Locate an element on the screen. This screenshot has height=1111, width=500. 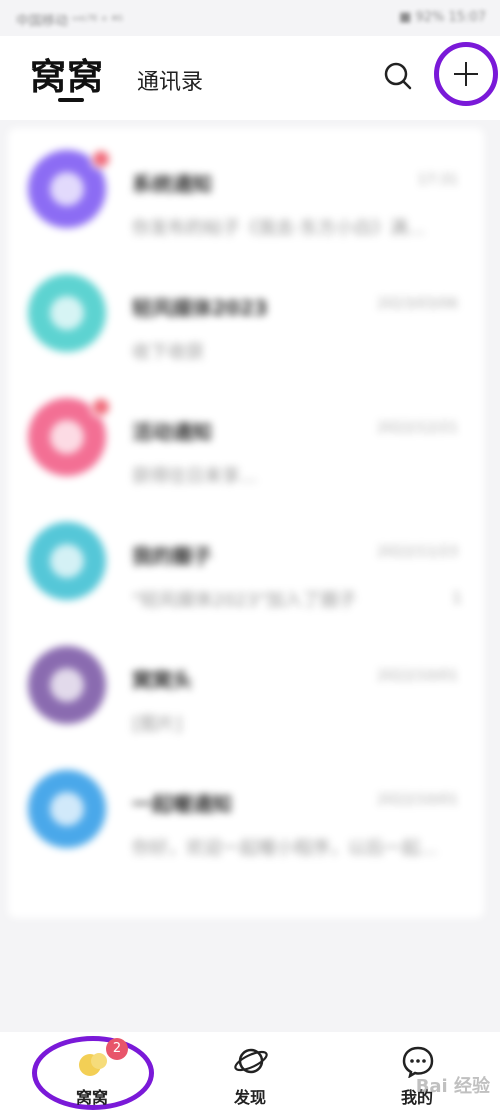
conversation-time: 2022/11/23 is located at coordinates (417, 552).